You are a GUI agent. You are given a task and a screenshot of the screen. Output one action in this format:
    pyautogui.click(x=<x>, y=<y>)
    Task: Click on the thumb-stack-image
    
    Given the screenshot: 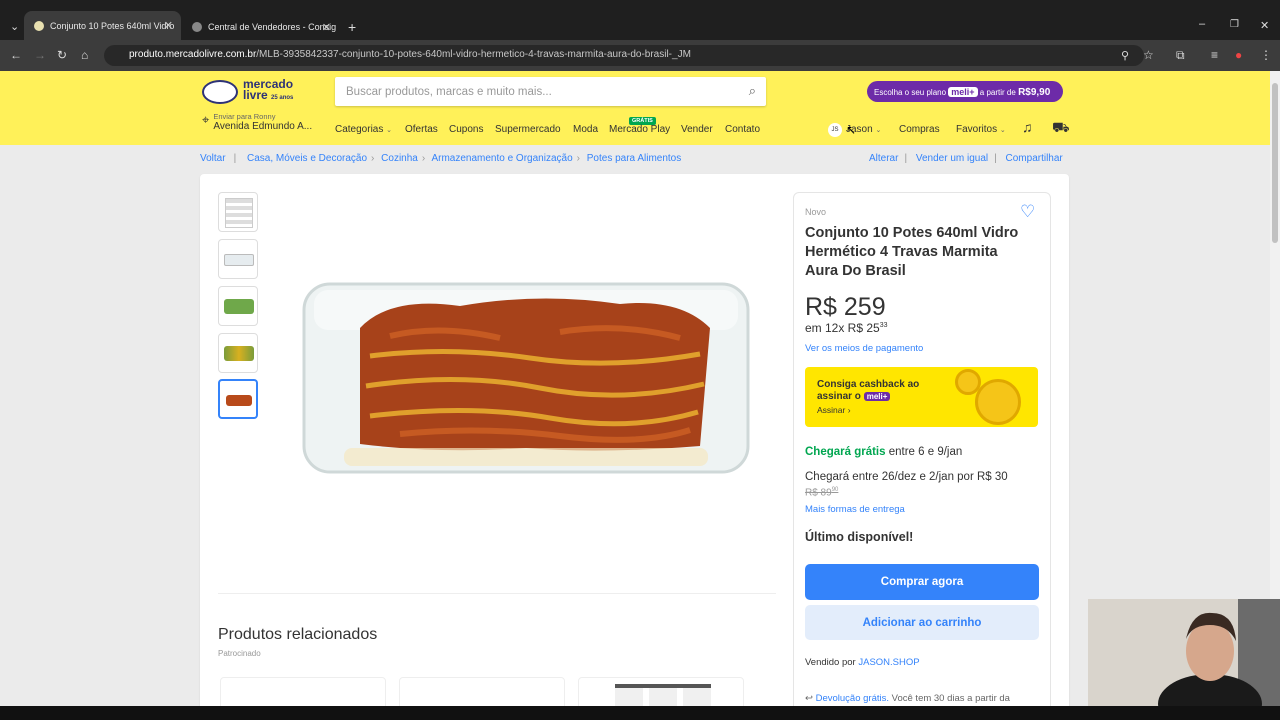 What is the action you would take?
    pyautogui.click(x=239, y=213)
    